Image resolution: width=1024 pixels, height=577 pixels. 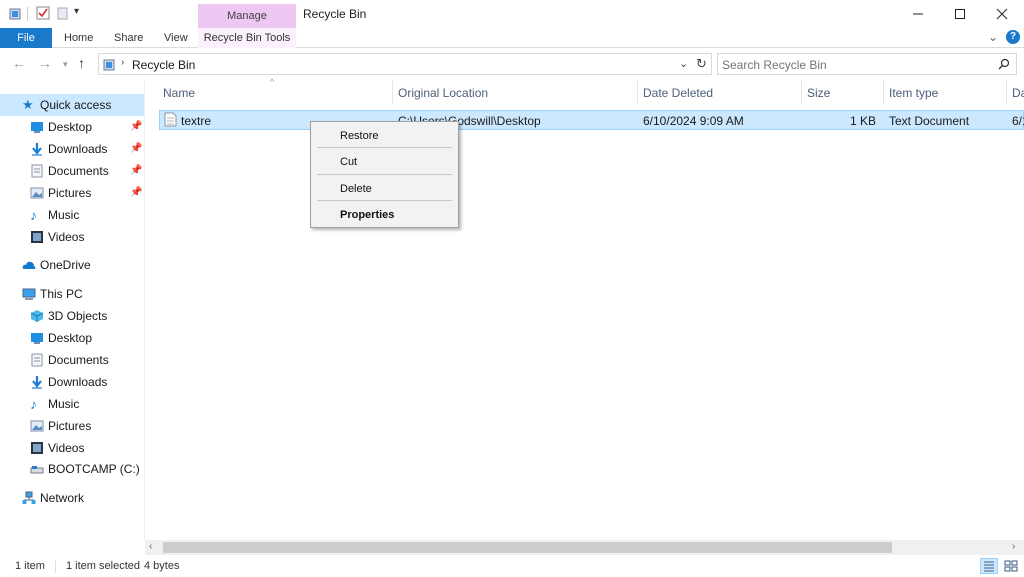 I want to click on documents-icon, so click(x=37, y=360).